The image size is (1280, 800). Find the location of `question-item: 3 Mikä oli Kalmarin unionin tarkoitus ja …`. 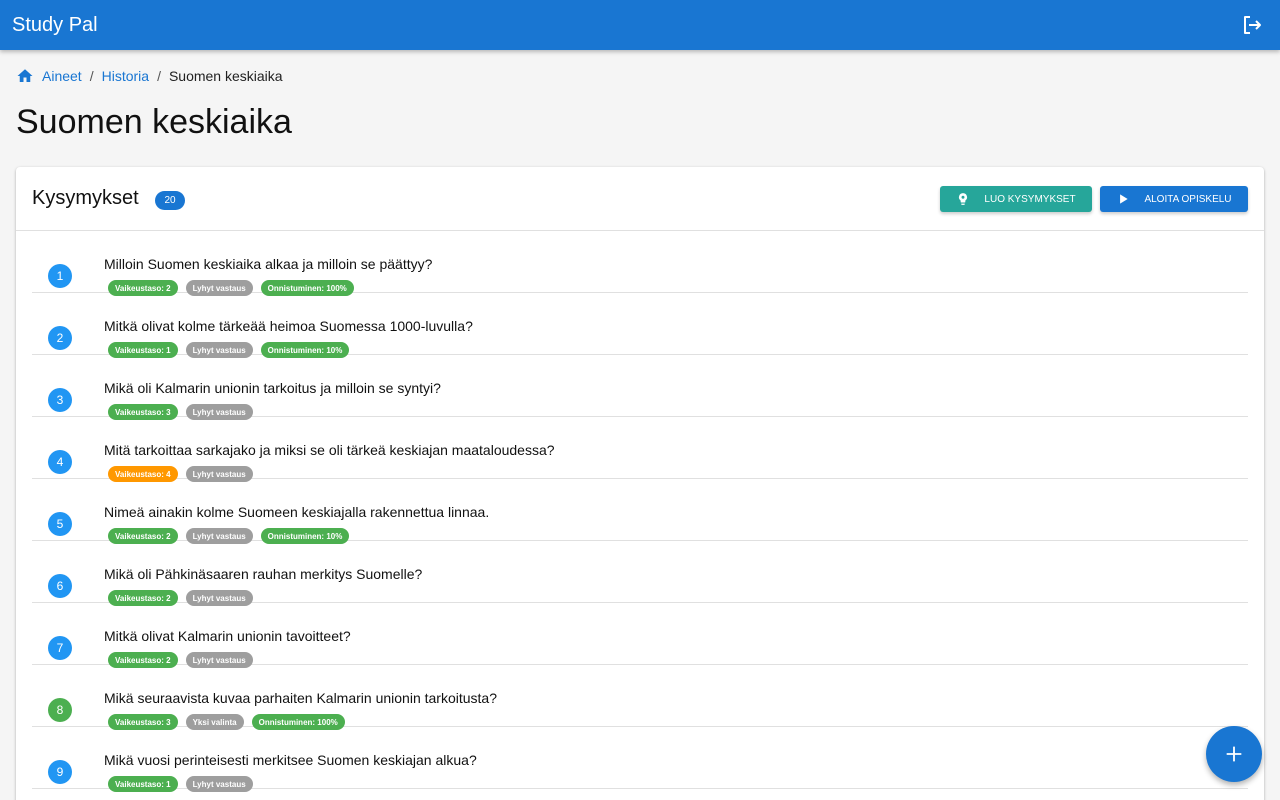

question-item: 3 Mikä oli Kalmarin unionin tarkoitus ja … is located at coordinates (640, 387).